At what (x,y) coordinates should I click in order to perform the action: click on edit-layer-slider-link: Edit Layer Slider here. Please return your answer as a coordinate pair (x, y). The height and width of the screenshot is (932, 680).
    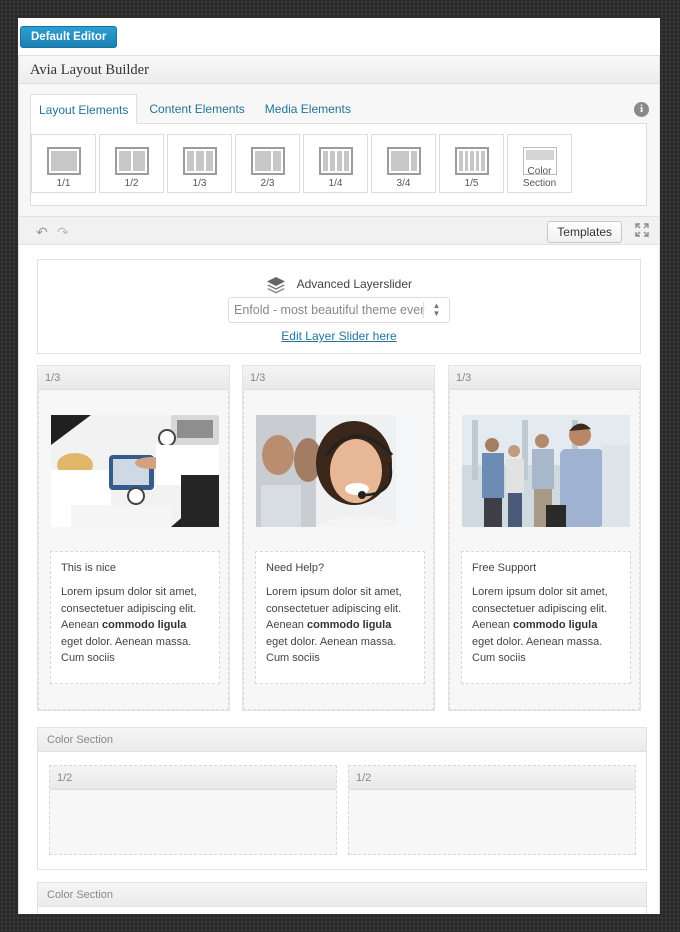
    Looking at the image, I should click on (339, 336).